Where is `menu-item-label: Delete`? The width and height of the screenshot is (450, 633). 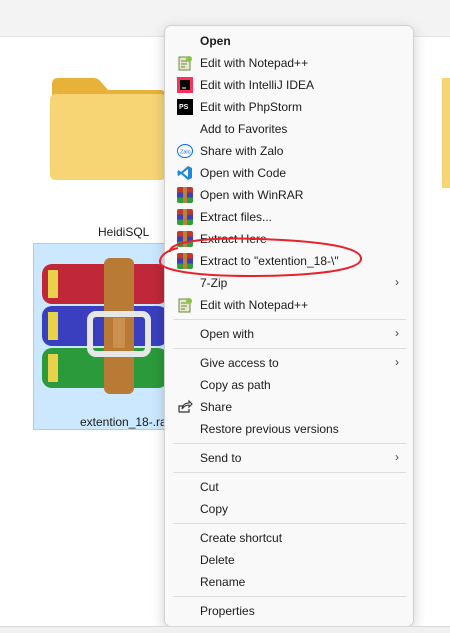 menu-item-label: Delete is located at coordinates (217, 560).